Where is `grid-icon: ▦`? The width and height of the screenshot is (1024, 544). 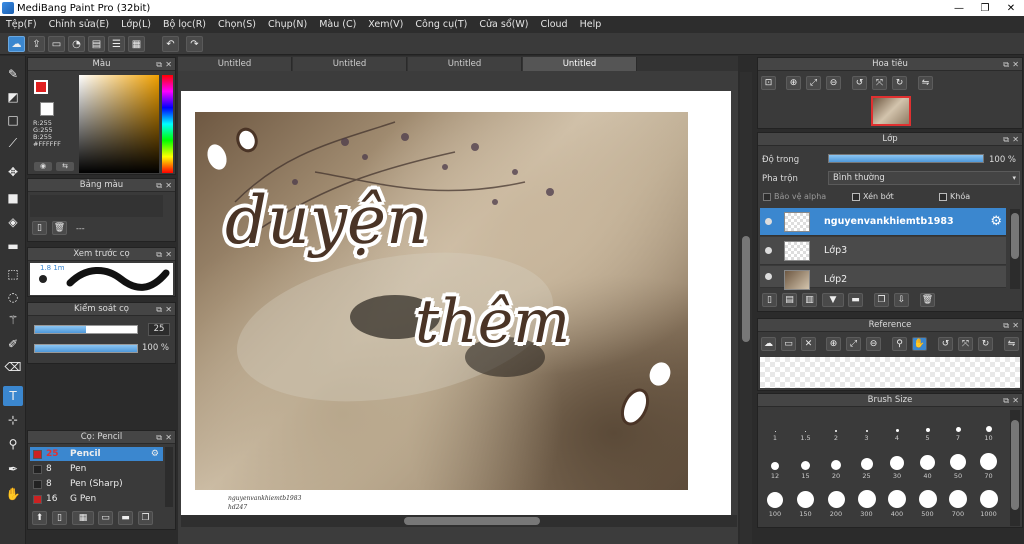
grid-icon: ▦ is located at coordinates (136, 44).